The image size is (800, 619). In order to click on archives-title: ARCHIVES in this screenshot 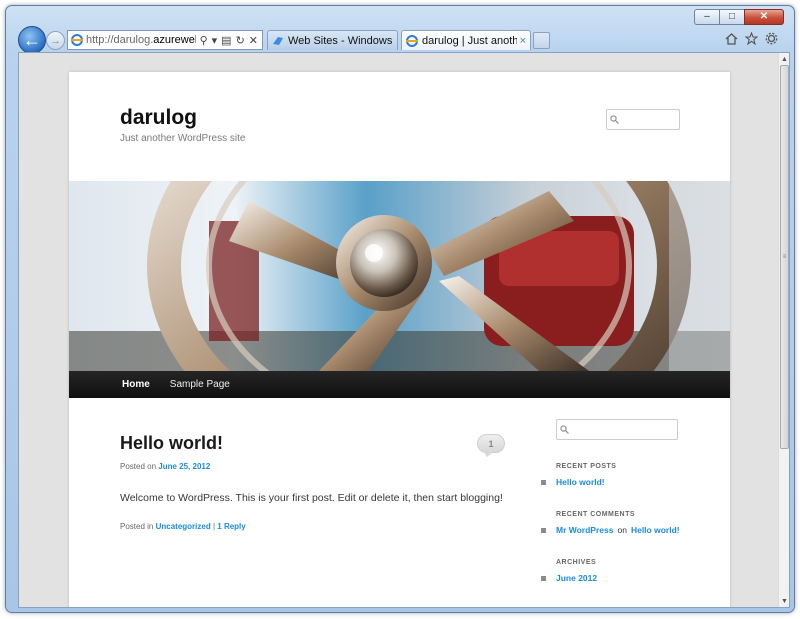, I will do `click(576, 562)`.